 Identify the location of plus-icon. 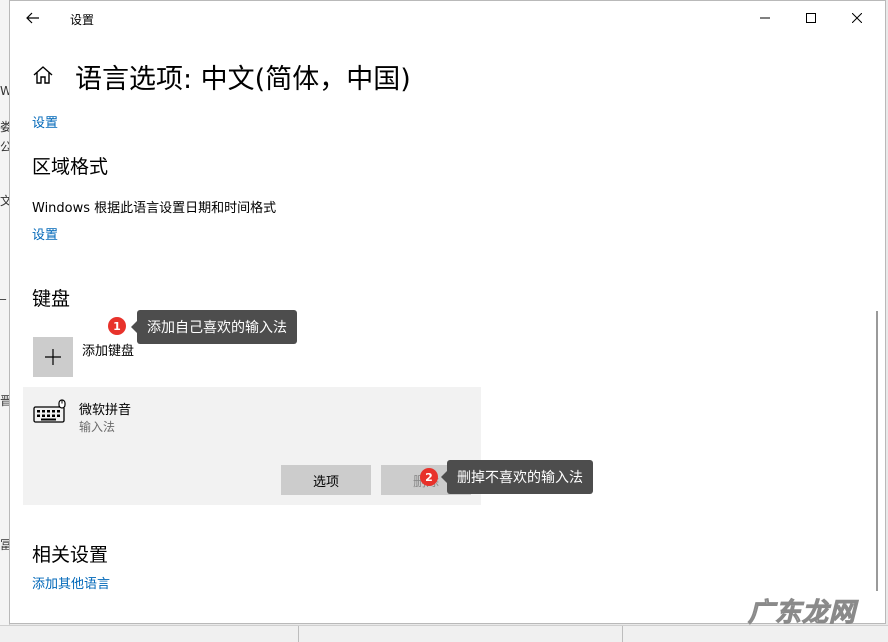
(53, 357).